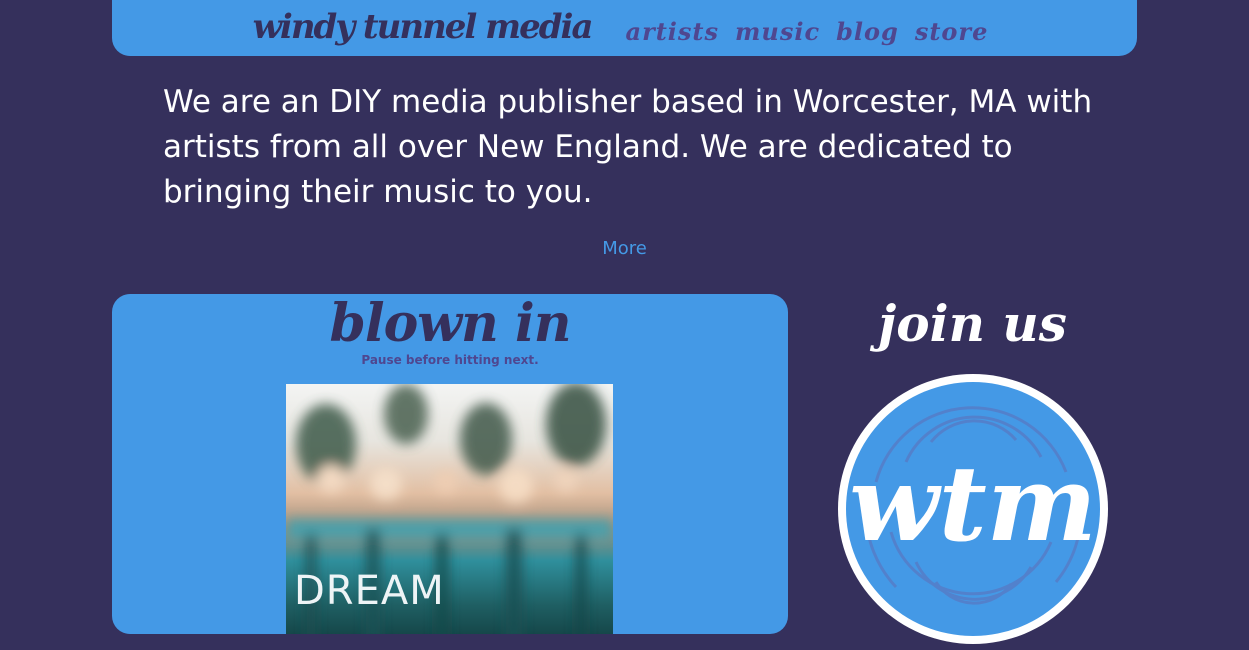  I want to click on feature-title: blown in, so click(450, 324).